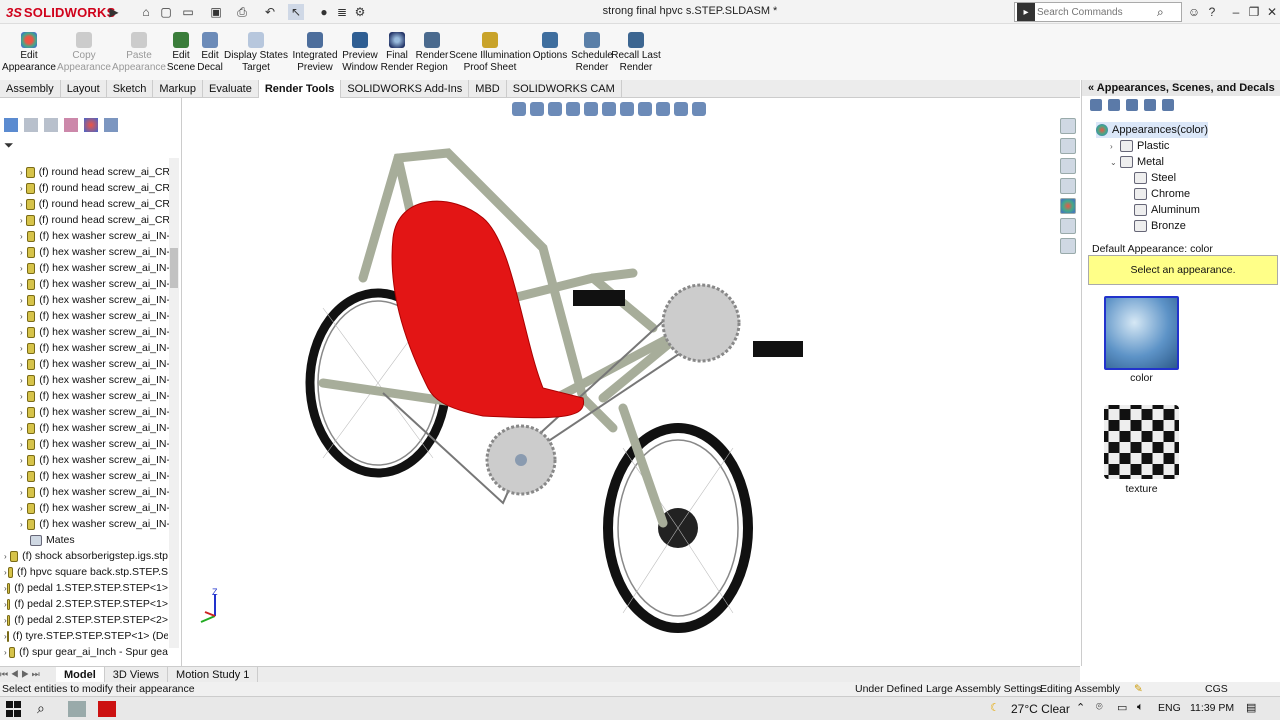 The height and width of the screenshot is (720, 1280). I want to click on edit-appearance-view-icon, so click(663, 109).